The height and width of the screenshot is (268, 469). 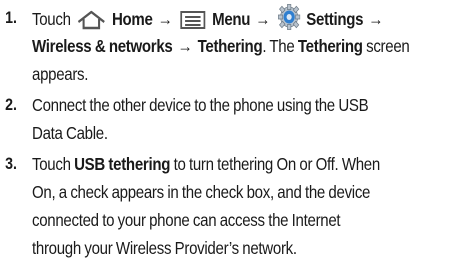 I want to click on step-number: 2., so click(x=11, y=105).